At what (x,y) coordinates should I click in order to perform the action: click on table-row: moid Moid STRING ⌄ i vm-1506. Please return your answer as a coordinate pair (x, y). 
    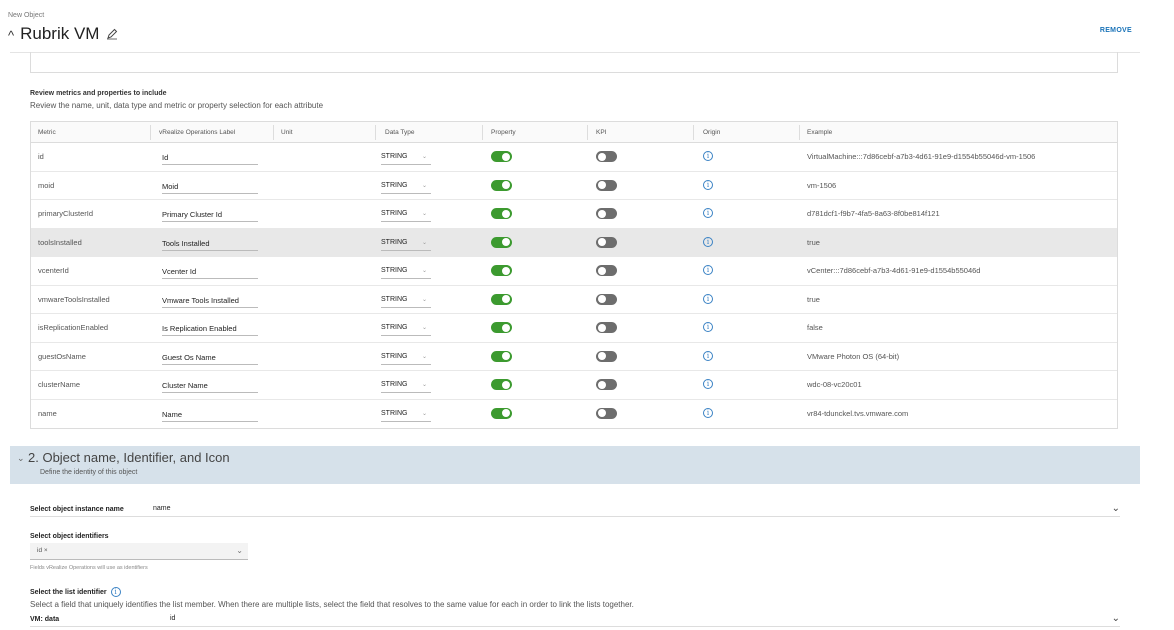
    Looking at the image, I should click on (574, 186).